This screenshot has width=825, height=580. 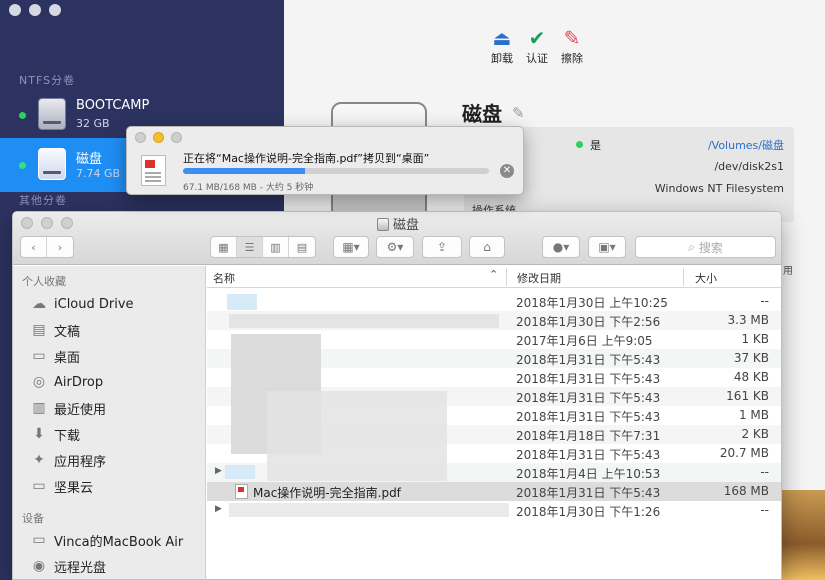 I want to click on back-forward-buttons: ‹ ›, so click(x=47, y=247).